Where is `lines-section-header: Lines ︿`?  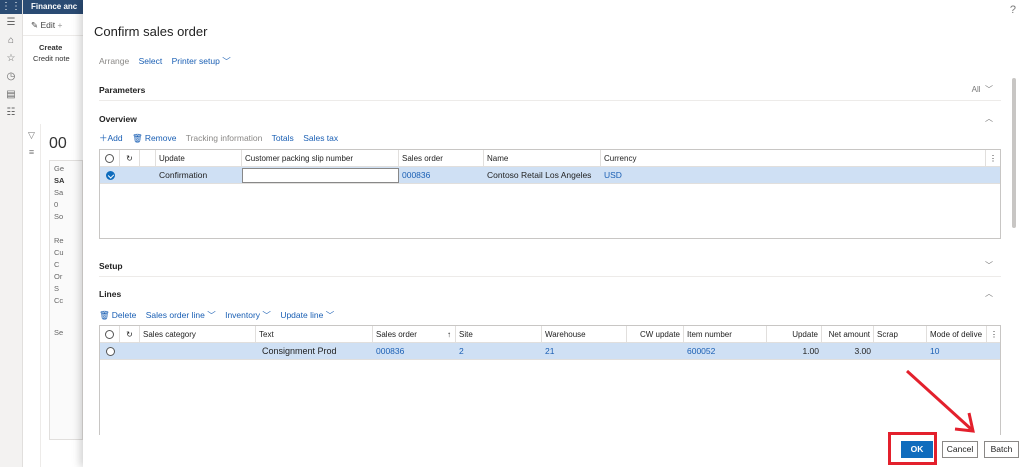
lines-section-header: Lines ︿ is located at coordinates (550, 294).